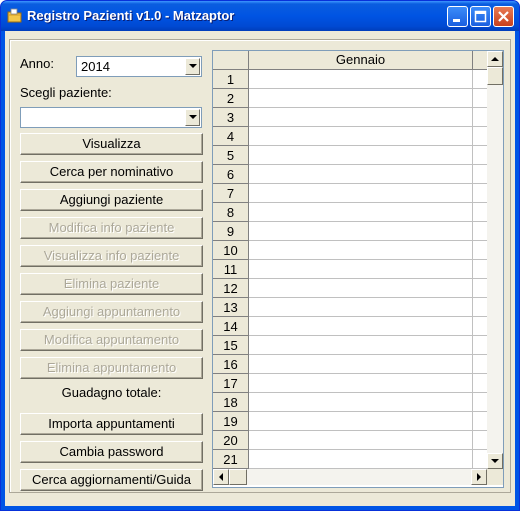 The width and height of the screenshot is (520, 511). Describe the element at coordinates (221, 477) in the screenshot. I see `scroll-left-button` at that location.